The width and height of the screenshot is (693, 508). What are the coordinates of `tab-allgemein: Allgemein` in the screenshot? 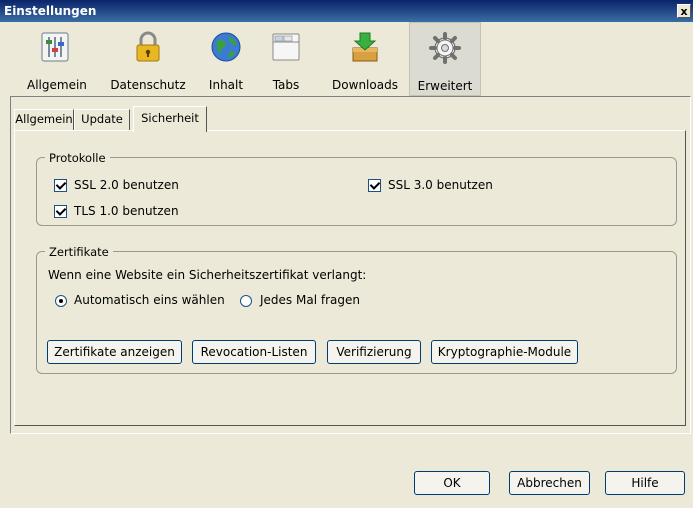 It's located at (44, 120).